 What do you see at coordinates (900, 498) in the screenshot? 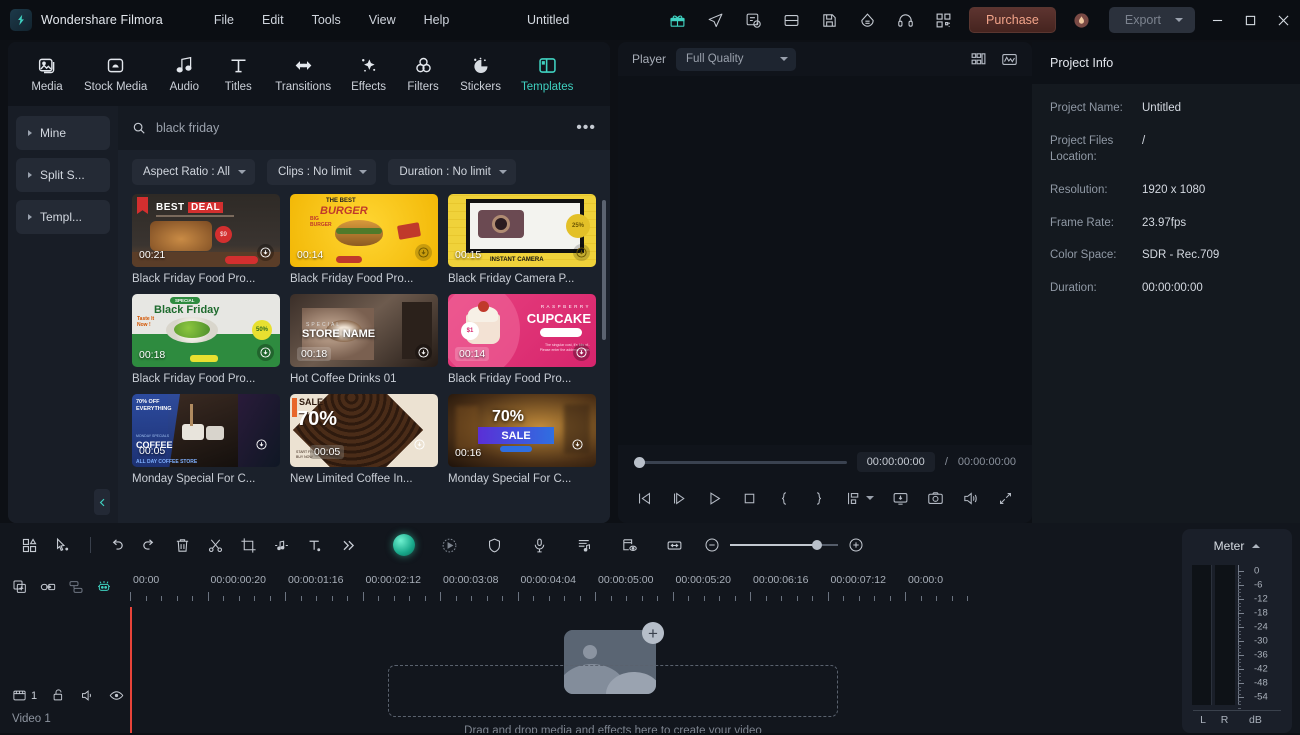
I see `screen-record-icon` at bounding box center [900, 498].